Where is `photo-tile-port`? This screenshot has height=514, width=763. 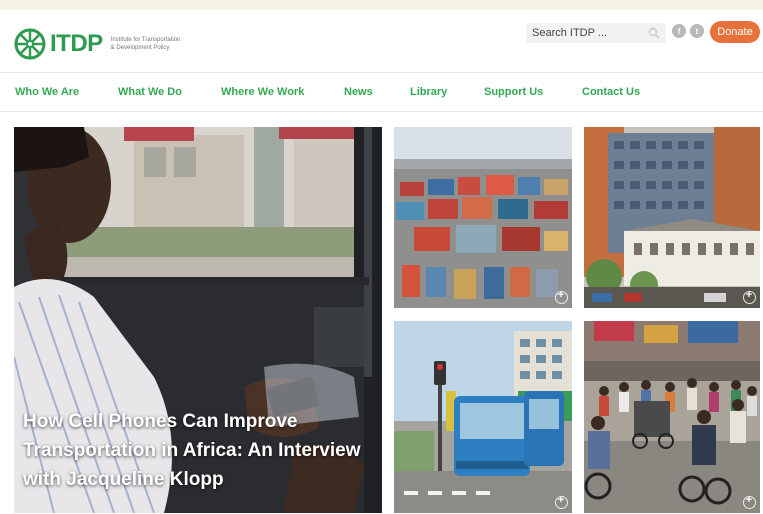 photo-tile-port is located at coordinates (483, 217).